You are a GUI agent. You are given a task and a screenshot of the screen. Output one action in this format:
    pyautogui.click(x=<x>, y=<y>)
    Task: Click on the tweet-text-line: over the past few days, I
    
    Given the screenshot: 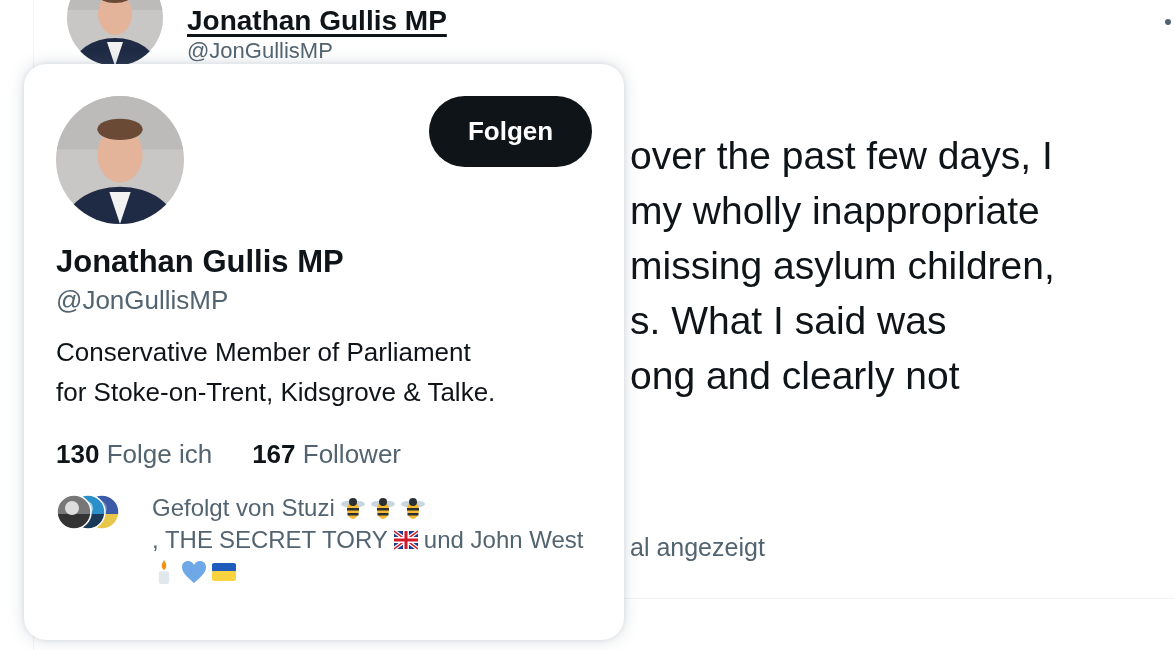 What is the action you would take?
    pyautogui.click(x=841, y=156)
    